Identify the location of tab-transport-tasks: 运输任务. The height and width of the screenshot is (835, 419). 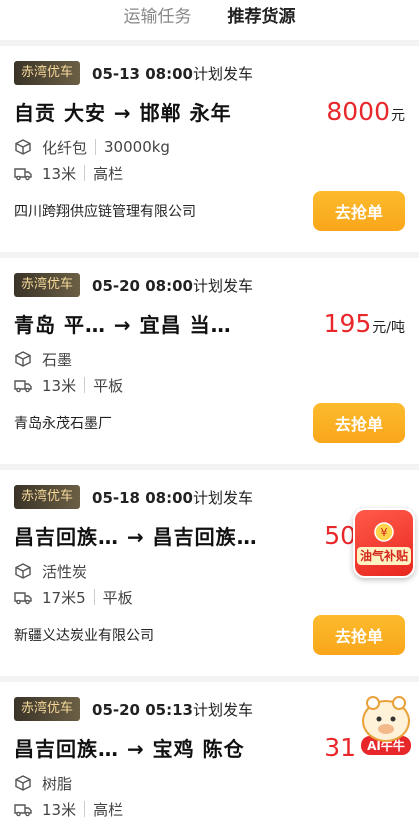
(158, 19).